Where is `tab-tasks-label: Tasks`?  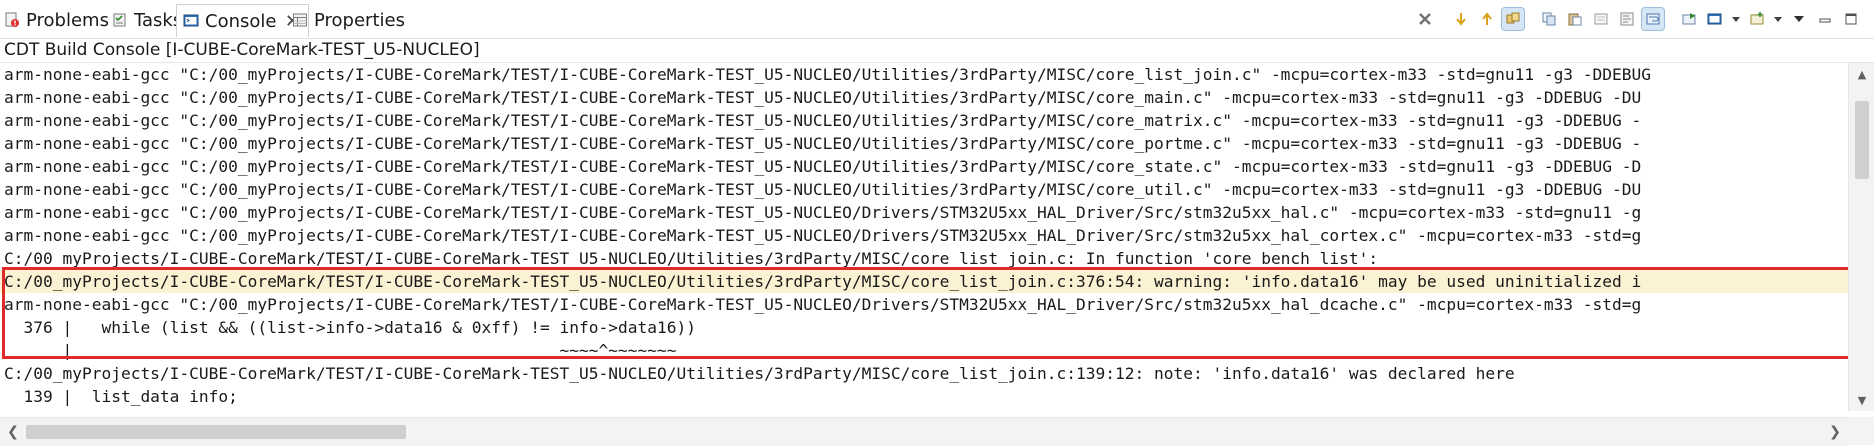 tab-tasks-label: Tasks is located at coordinates (158, 20).